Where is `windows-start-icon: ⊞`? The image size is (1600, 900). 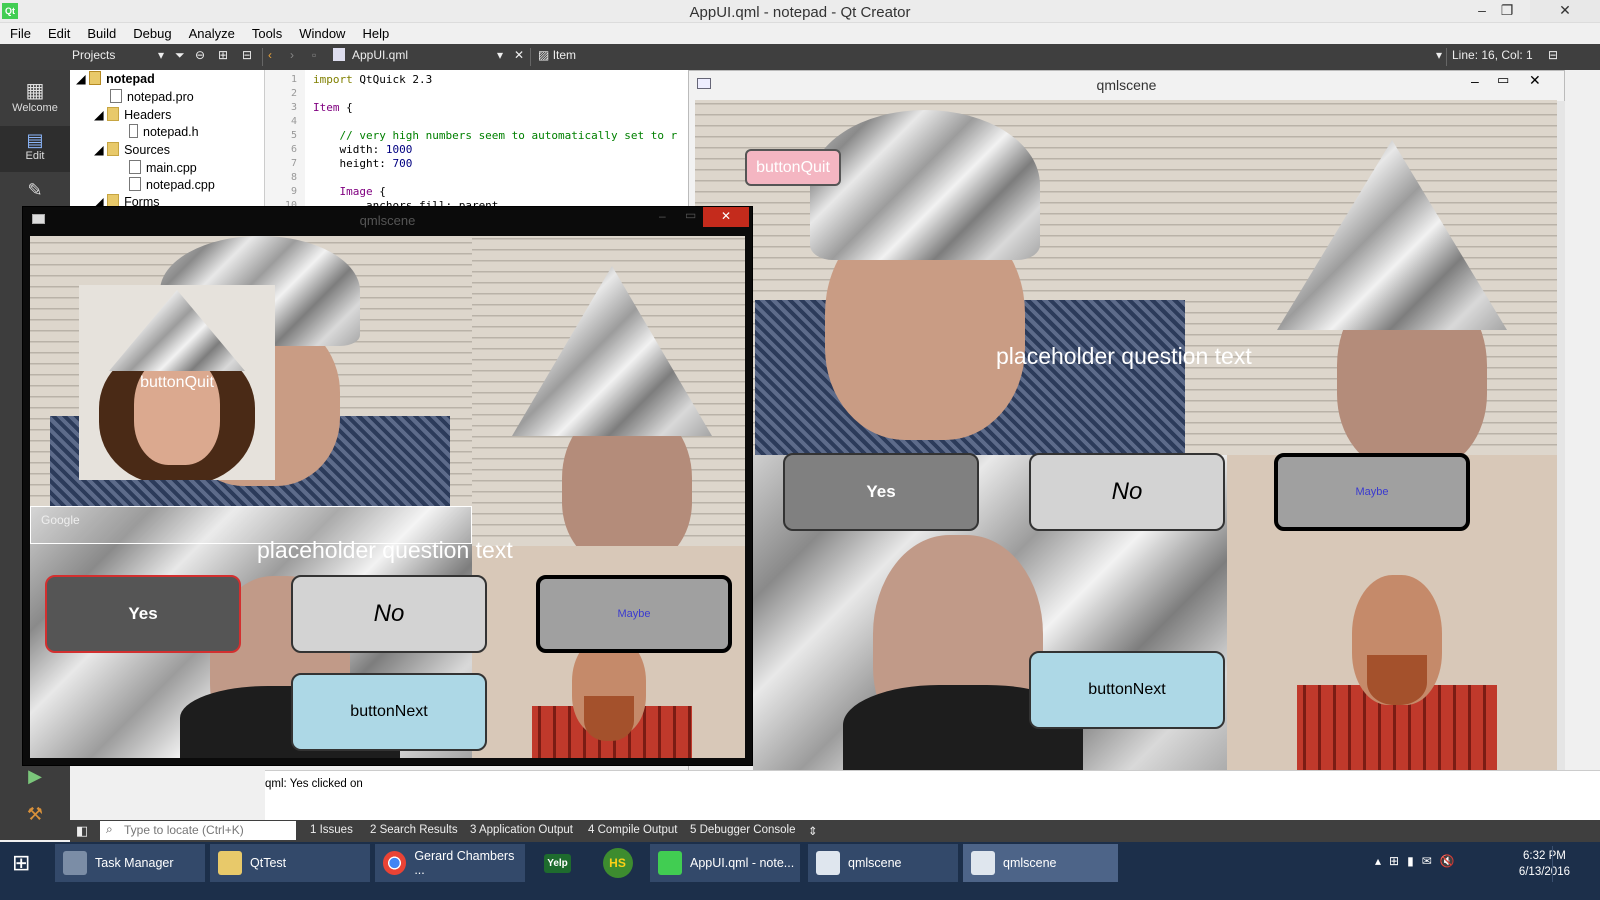 windows-start-icon: ⊞ is located at coordinates (21, 863).